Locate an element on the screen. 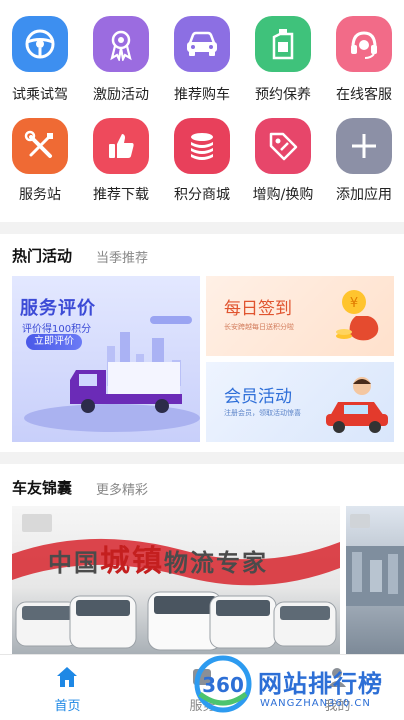 This screenshot has width=404, height=720. grid-item-label: 服务站 is located at coordinates (40, 195).